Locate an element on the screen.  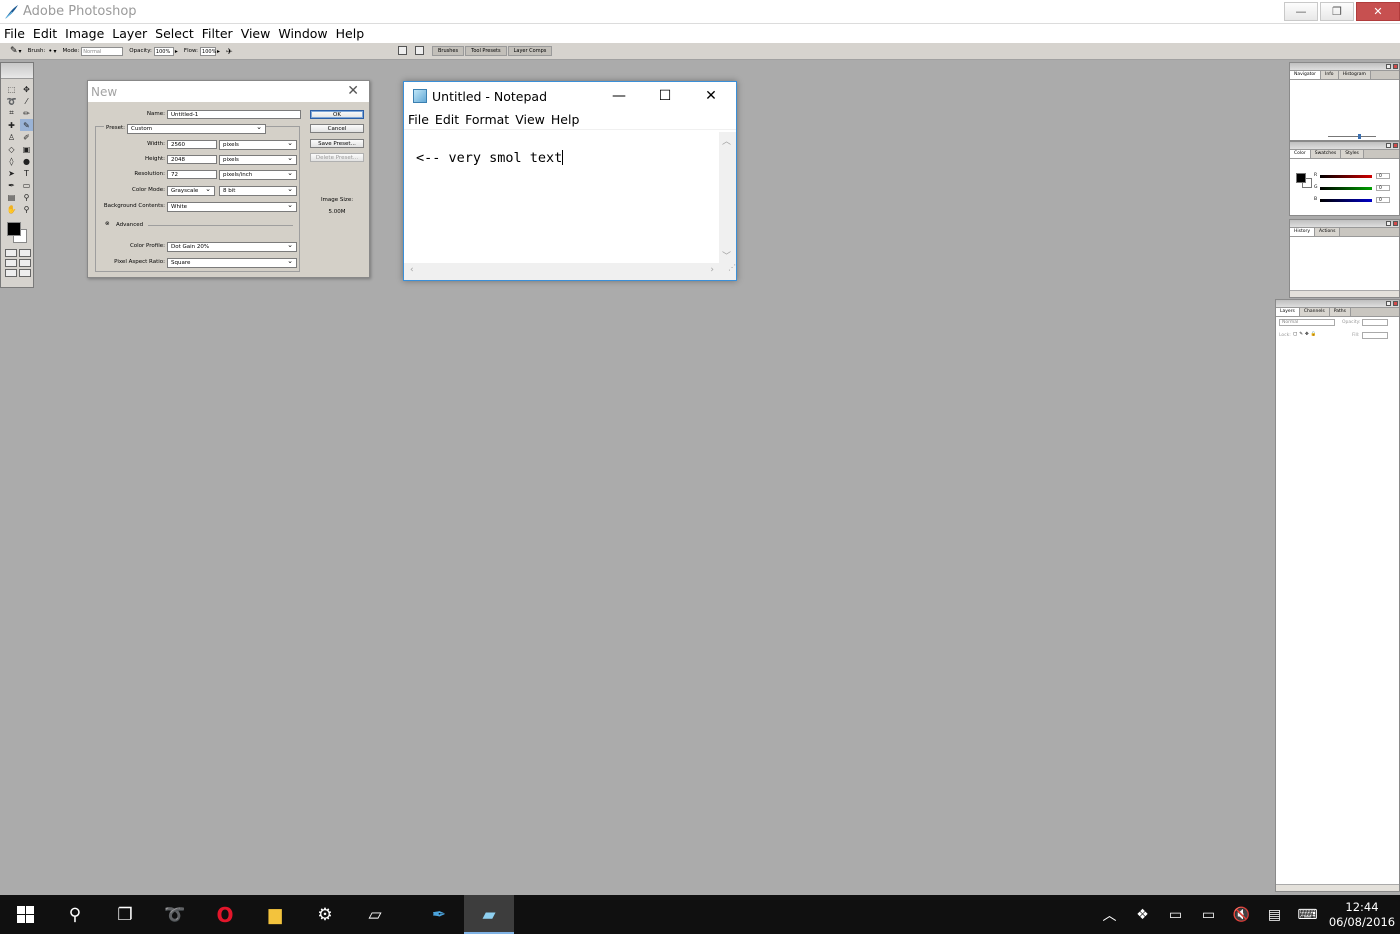
tab-styles: Styles is located at coordinates (1352, 154).